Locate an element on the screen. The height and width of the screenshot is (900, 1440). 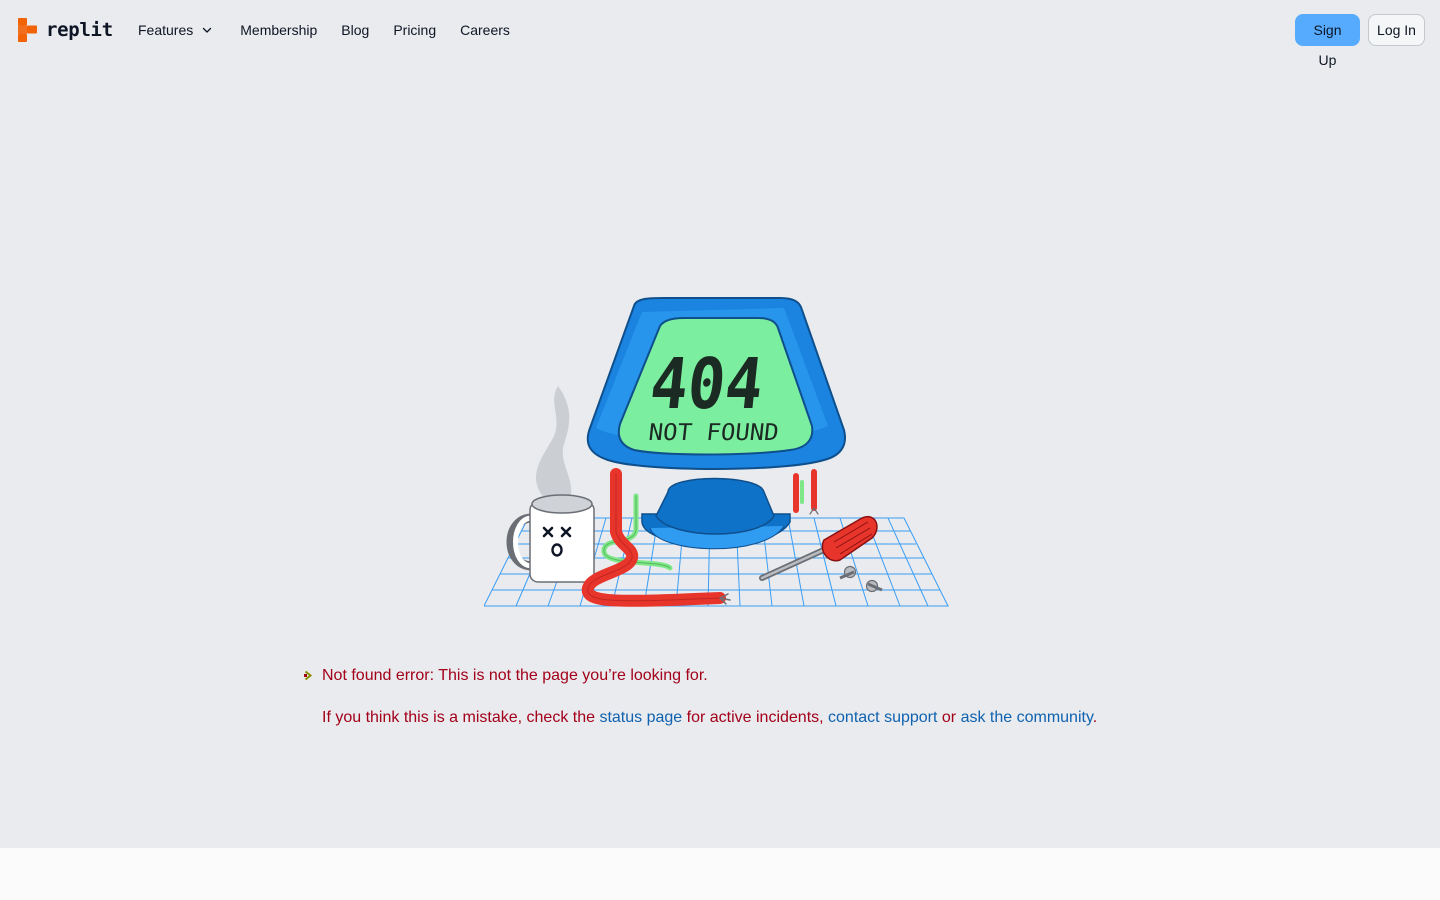
chevron-down-icon is located at coordinates (207, 30).